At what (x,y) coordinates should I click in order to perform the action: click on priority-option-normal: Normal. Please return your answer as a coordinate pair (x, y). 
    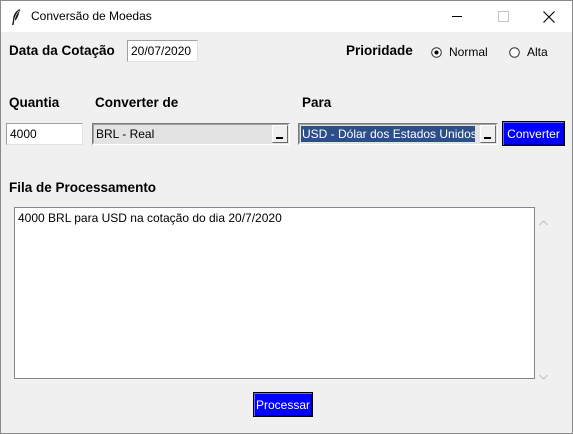
    Looking at the image, I should click on (468, 52).